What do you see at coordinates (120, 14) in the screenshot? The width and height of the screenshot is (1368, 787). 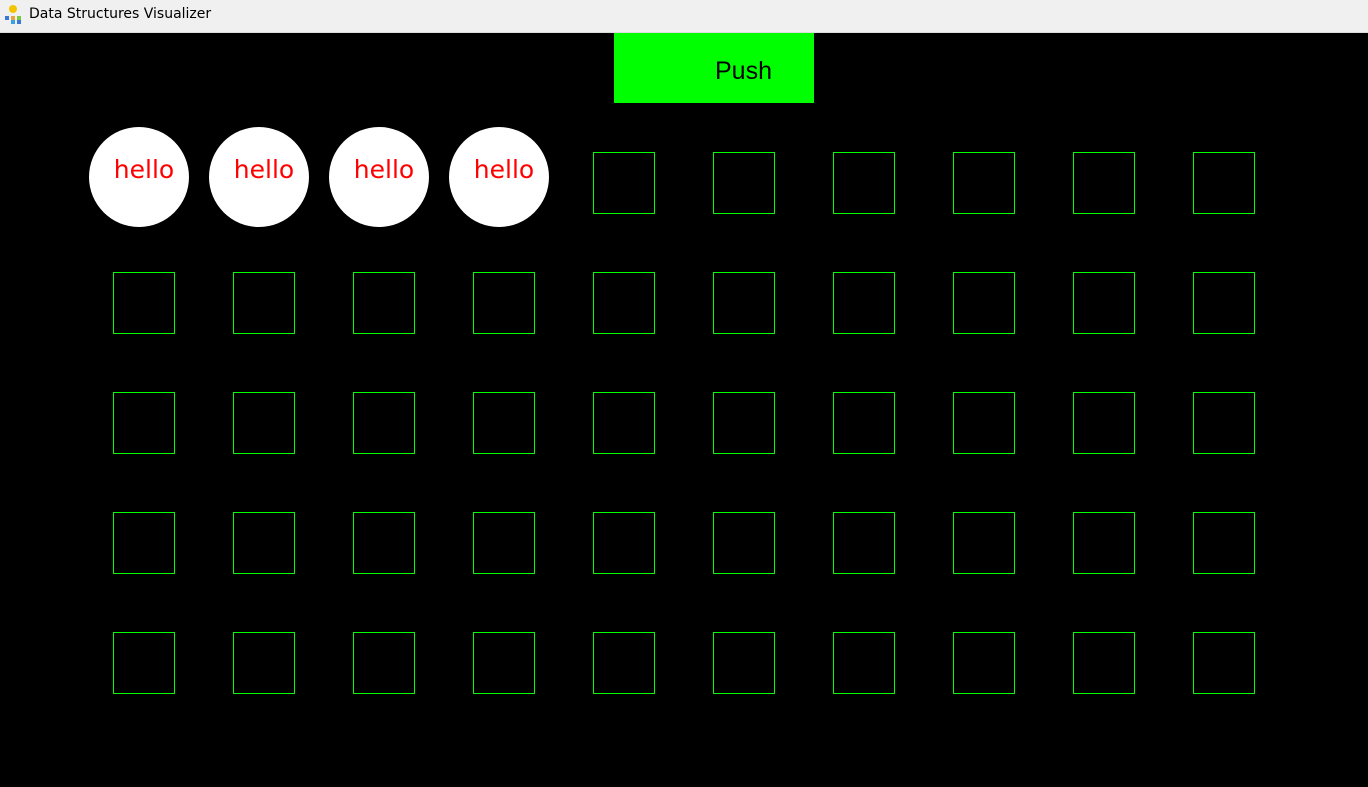 I see `window-title: Data Structures Visualizer` at bounding box center [120, 14].